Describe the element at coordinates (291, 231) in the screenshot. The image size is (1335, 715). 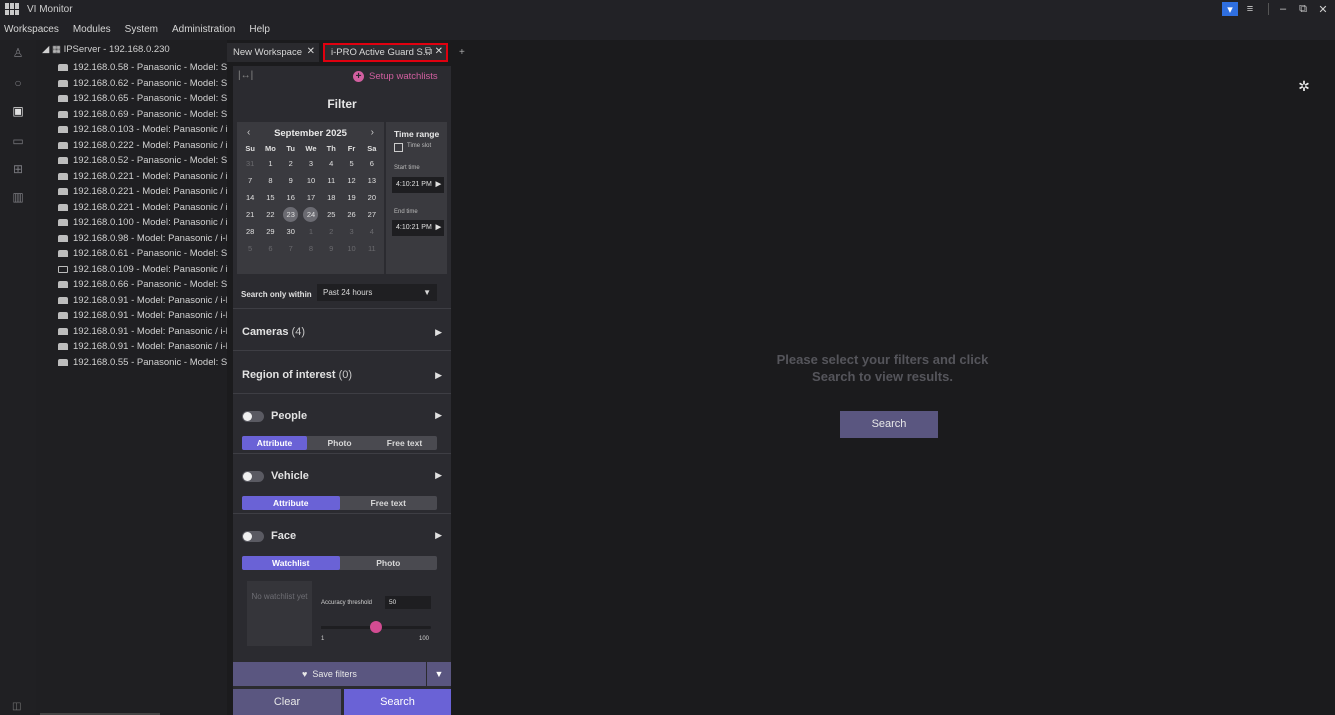
I see `calendar-day: 30` at that location.